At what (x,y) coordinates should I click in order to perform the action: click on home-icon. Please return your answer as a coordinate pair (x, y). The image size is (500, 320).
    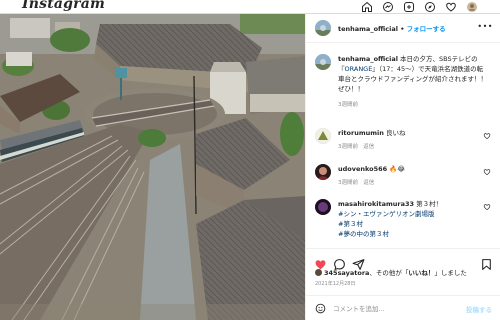
    Looking at the image, I should click on (367, 7).